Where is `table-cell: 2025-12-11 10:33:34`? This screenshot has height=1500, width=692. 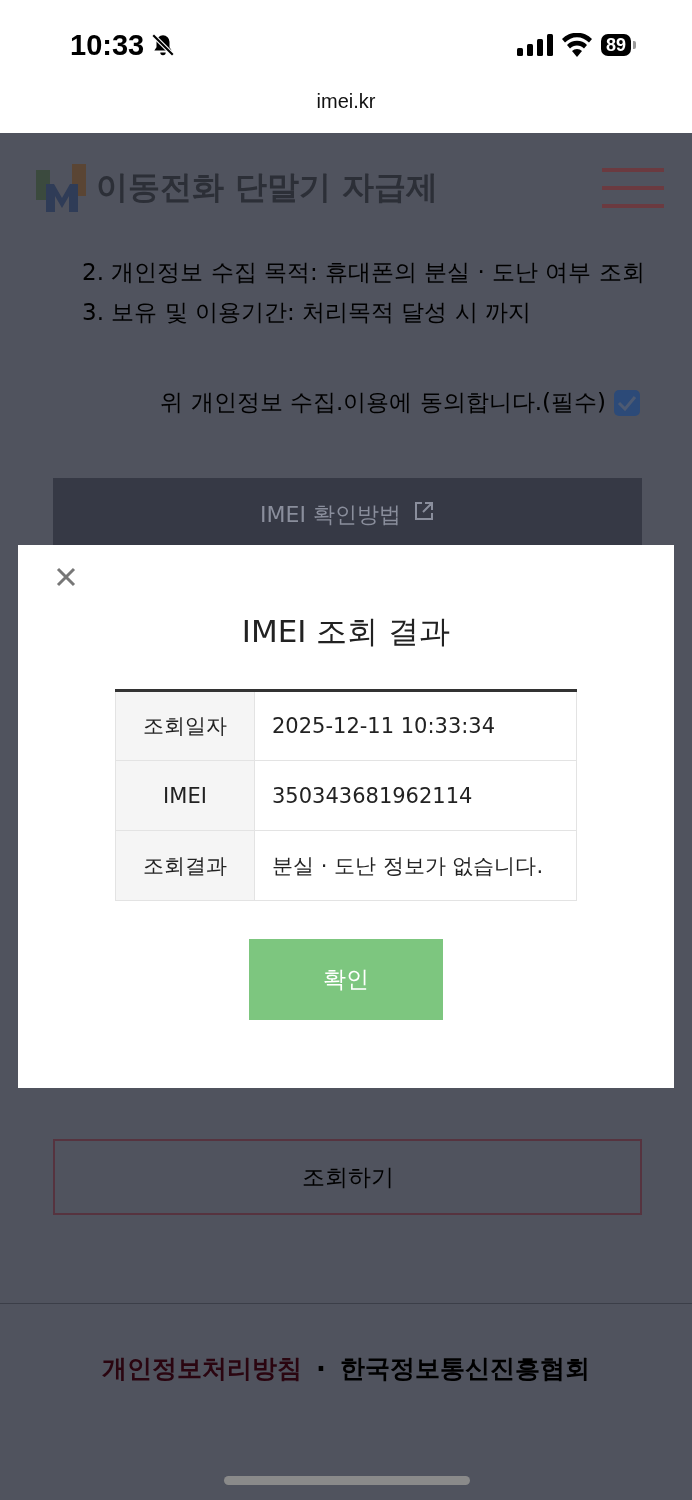 table-cell: 2025-12-11 10:33:34 is located at coordinates (415, 725).